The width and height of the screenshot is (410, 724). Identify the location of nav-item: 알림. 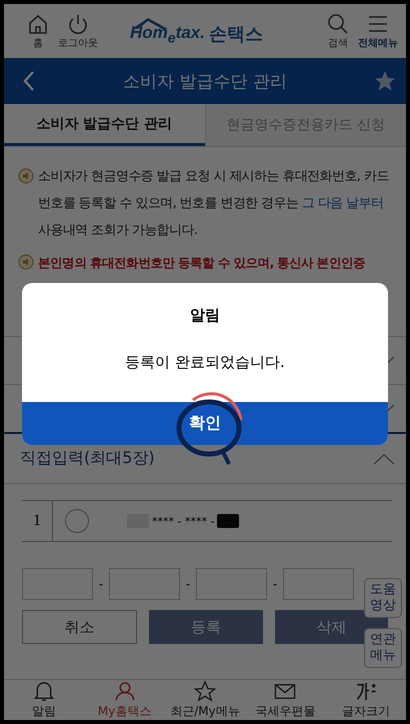
(44, 700).